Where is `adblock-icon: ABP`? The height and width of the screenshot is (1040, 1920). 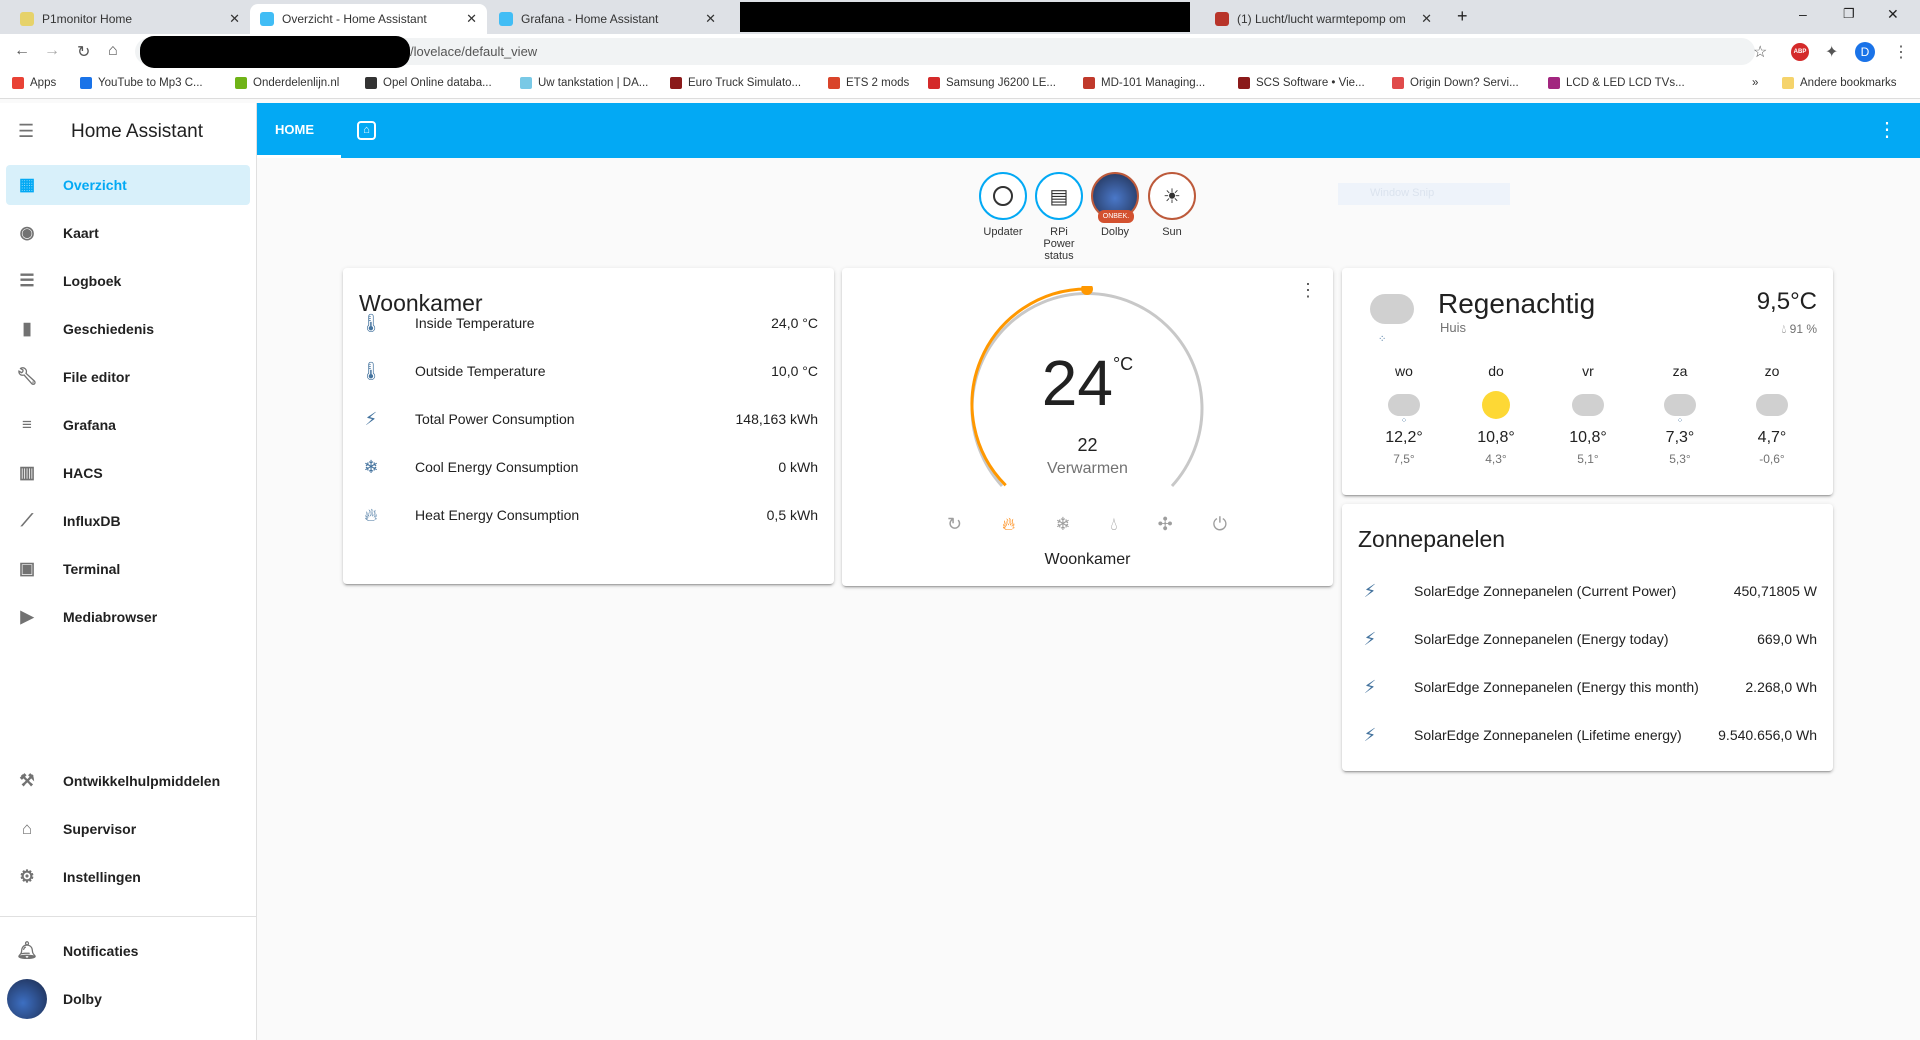
adblock-icon: ABP is located at coordinates (1800, 52).